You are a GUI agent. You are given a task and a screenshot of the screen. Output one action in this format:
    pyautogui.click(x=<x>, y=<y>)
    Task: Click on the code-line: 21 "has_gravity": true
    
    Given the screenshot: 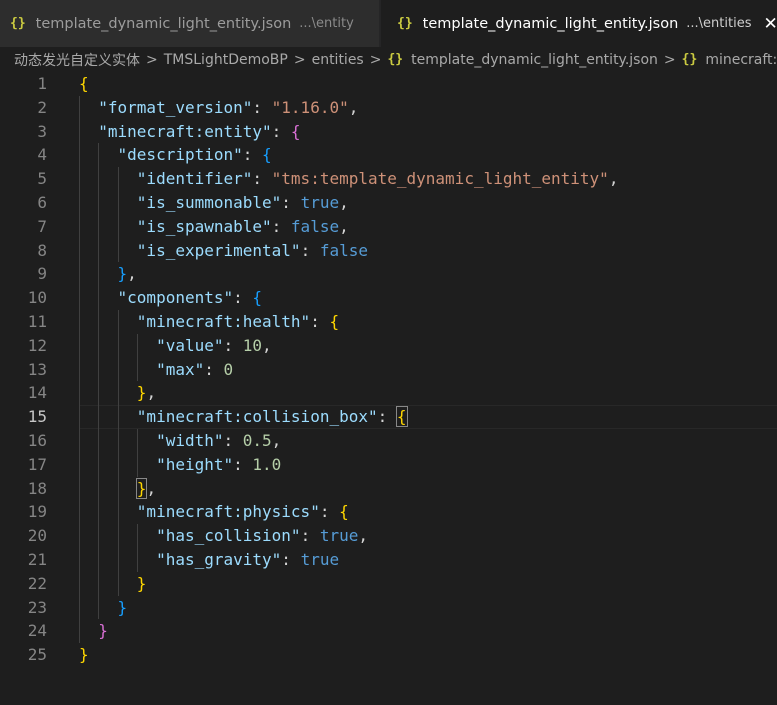 What is the action you would take?
    pyautogui.click(x=388, y=560)
    